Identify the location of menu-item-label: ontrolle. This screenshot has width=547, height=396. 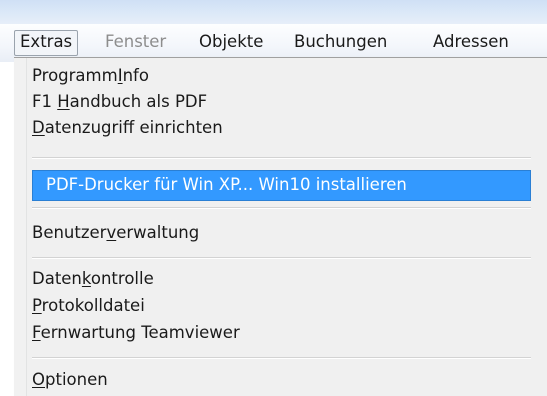
(122, 278).